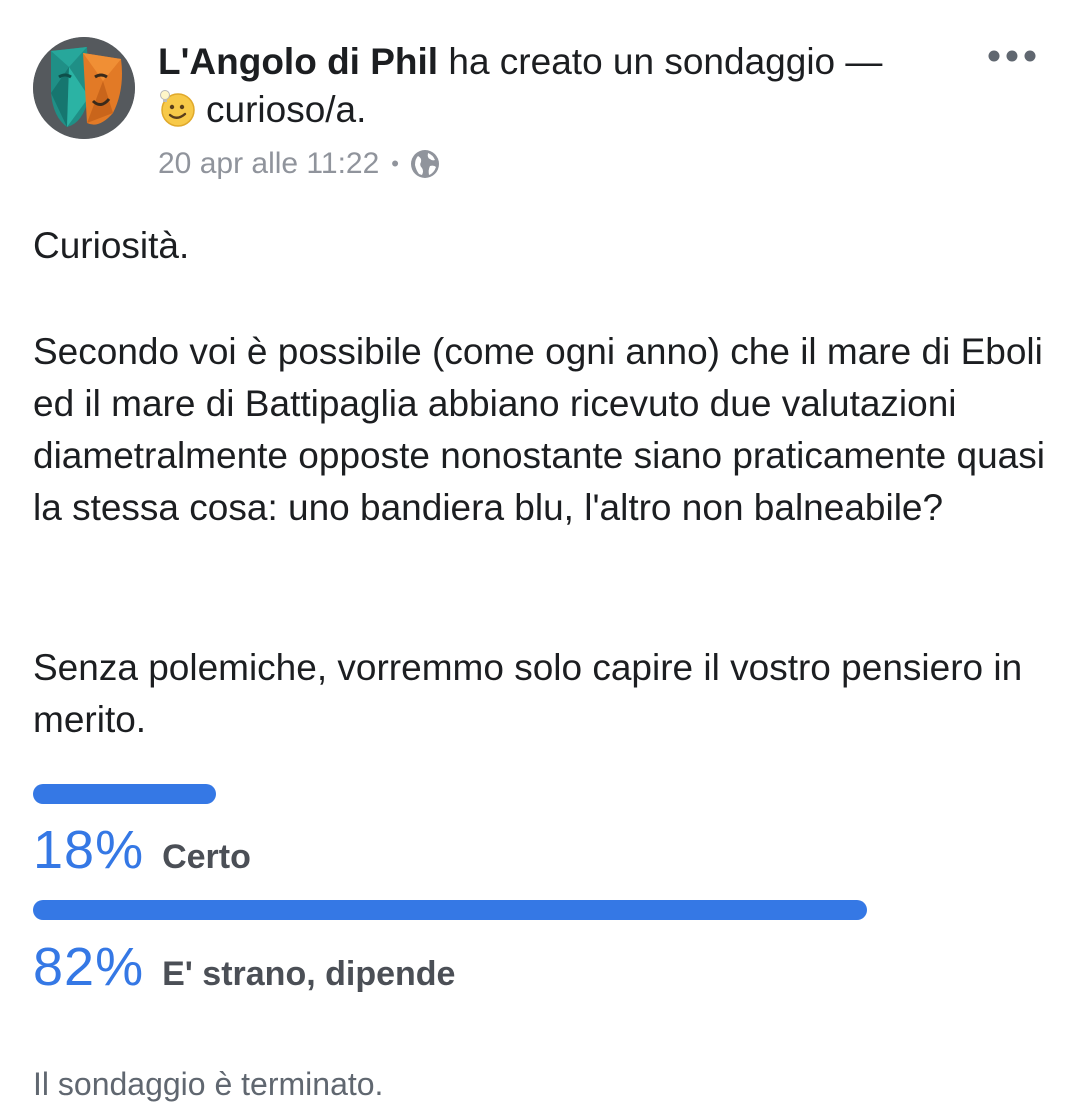 This screenshot has height=1106, width=1080. I want to click on action-text: ha creato un sondaggio —, so click(660, 61).